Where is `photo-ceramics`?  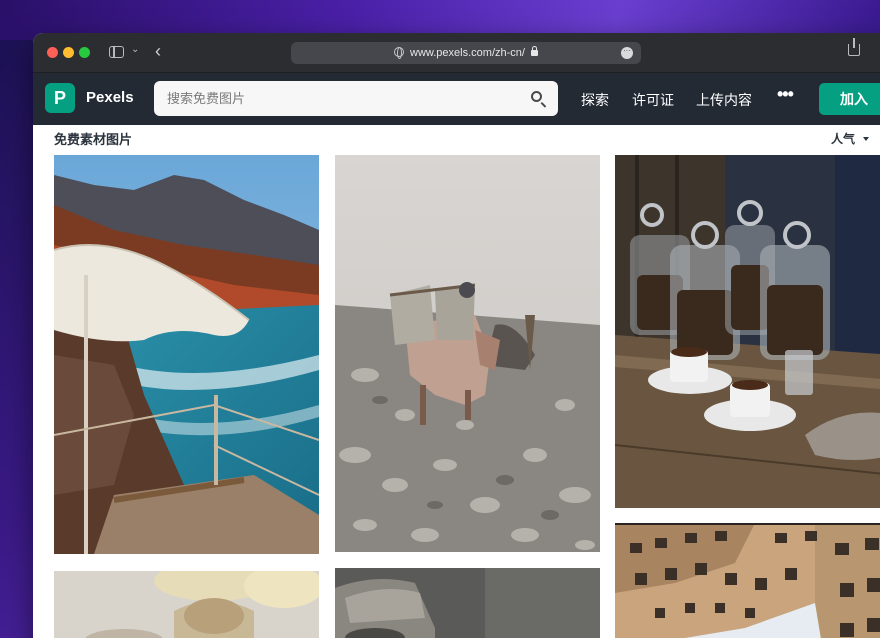
photo-ceramics is located at coordinates (186, 604).